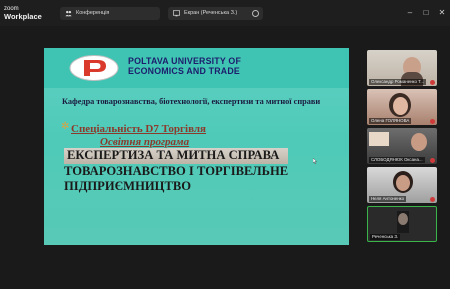 The width and height of the screenshot is (450, 289). What do you see at coordinates (139, 129) in the screenshot?
I see `specialty-label: Спеціальність D7 Торгівля` at bounding box center [139, 129].